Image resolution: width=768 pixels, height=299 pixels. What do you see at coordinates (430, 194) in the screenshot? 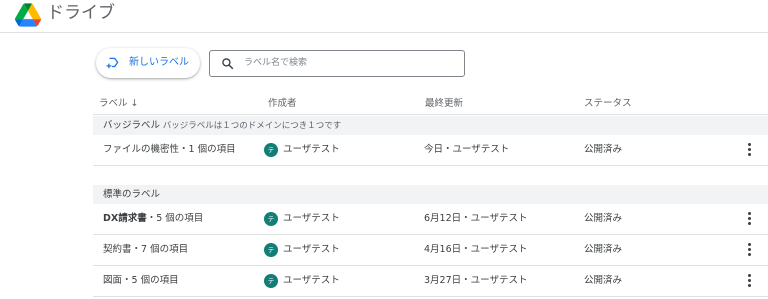
I see `section-header-standard-labels: 標準のラベル` at bounding box center [430, 194].